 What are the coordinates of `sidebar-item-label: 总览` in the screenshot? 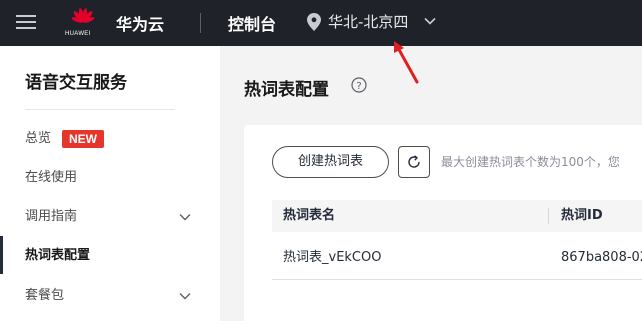 It's located at (38, 138).